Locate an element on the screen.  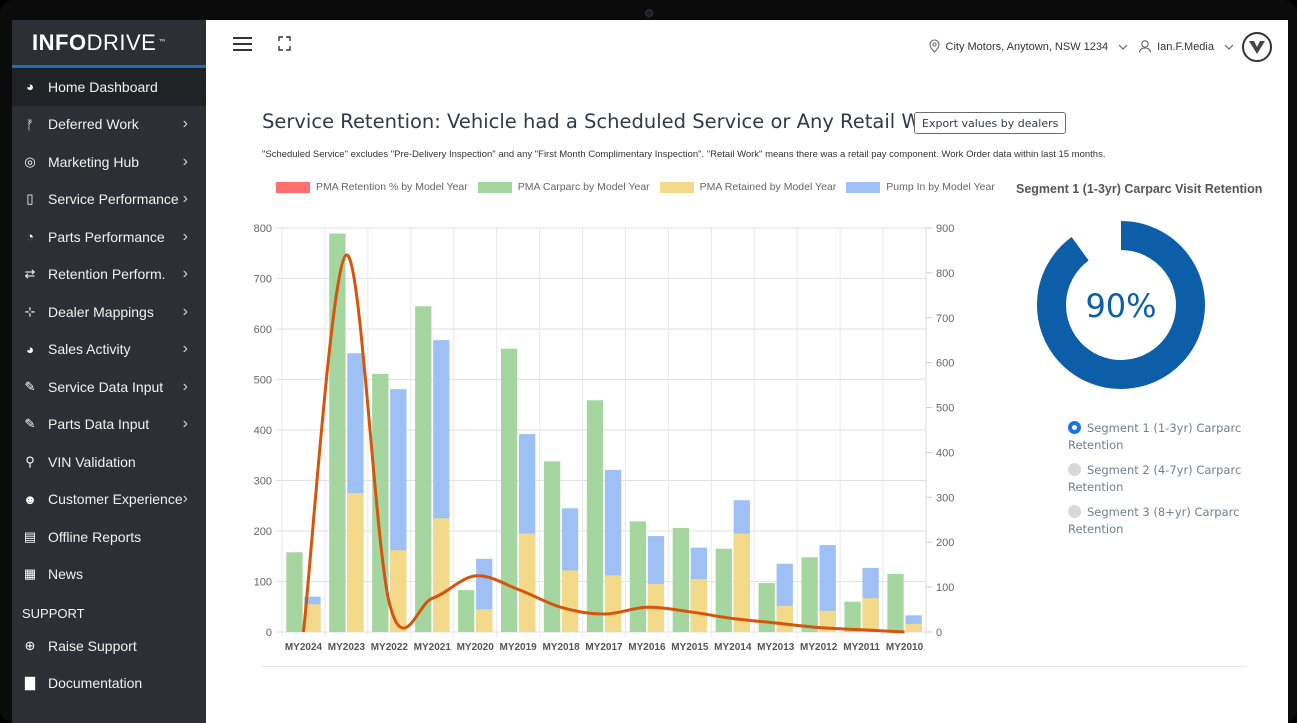
sidebar-item-parts-data-input: ✎ Parts Data Input › is located at coordinates (109, 425).